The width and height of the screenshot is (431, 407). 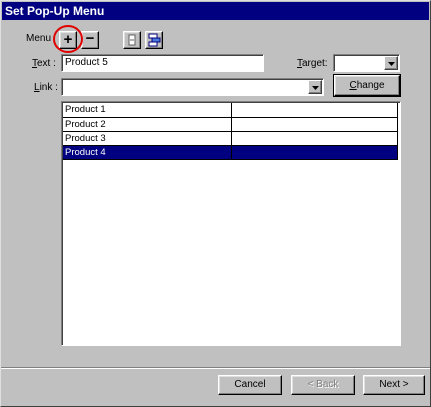 I want to click on table-row: Product 4, so click(x=230, y=152).